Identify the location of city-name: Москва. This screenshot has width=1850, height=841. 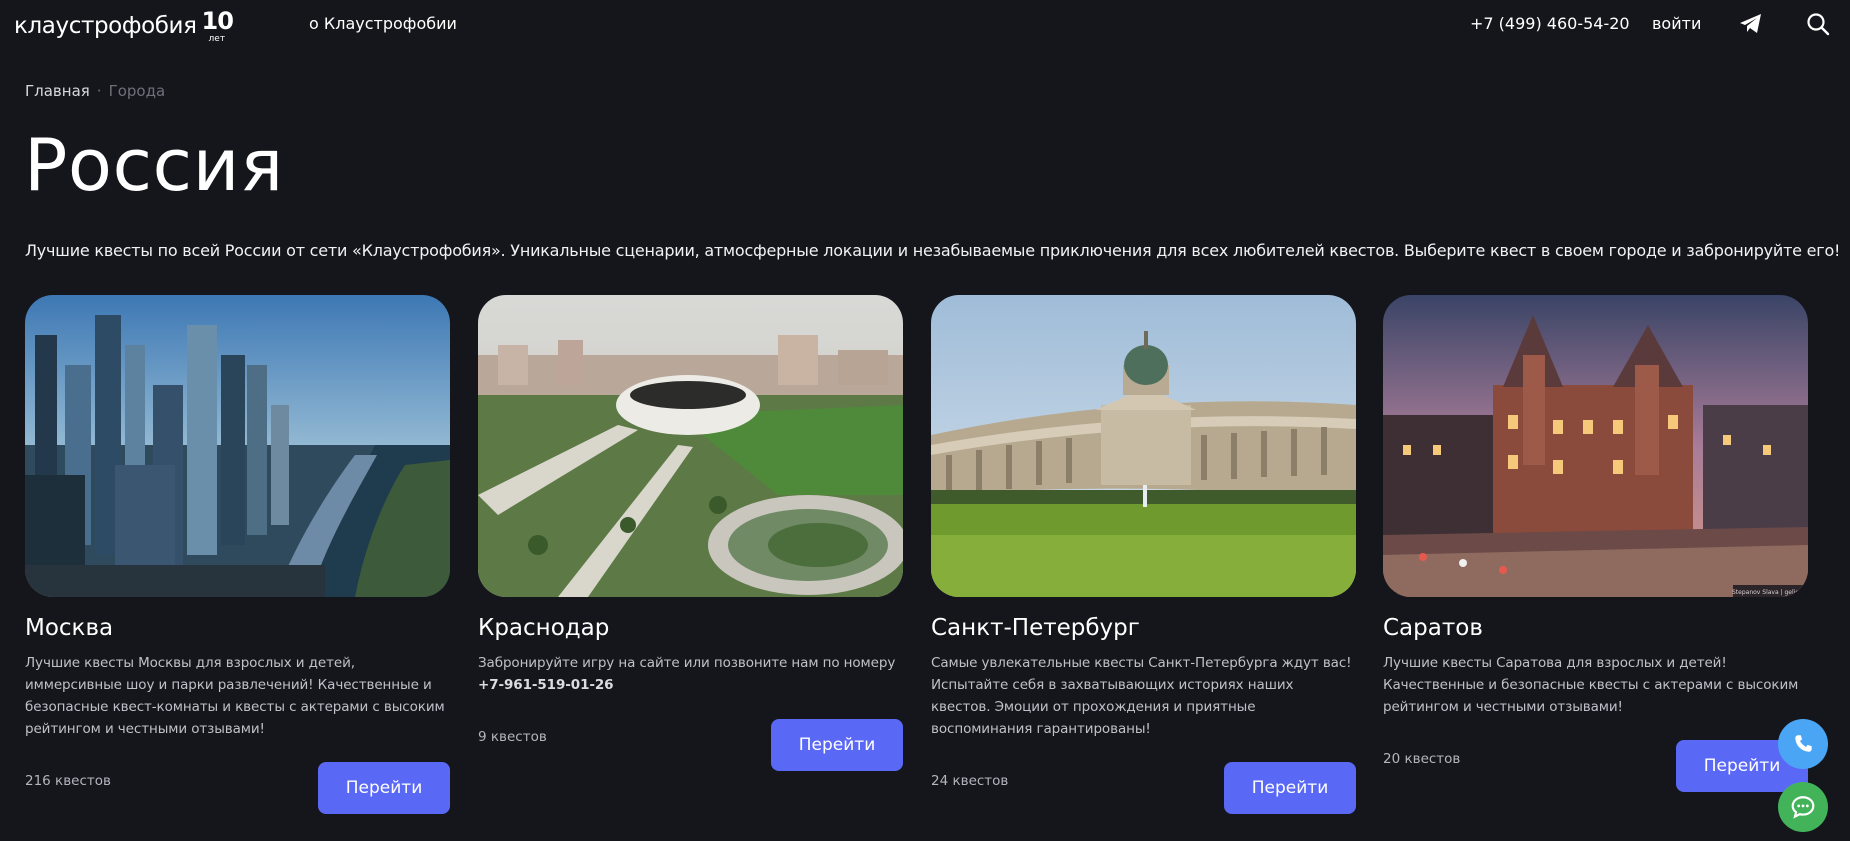
(69, 628).